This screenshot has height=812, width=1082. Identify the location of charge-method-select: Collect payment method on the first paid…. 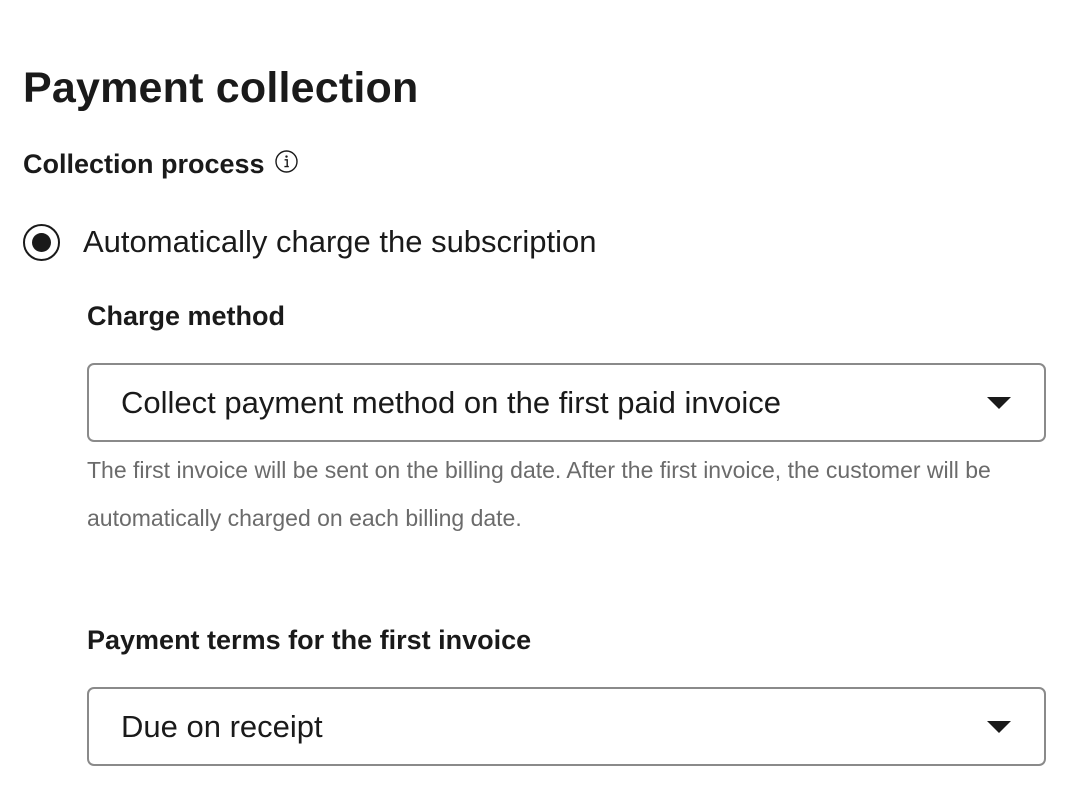
(566, 402).